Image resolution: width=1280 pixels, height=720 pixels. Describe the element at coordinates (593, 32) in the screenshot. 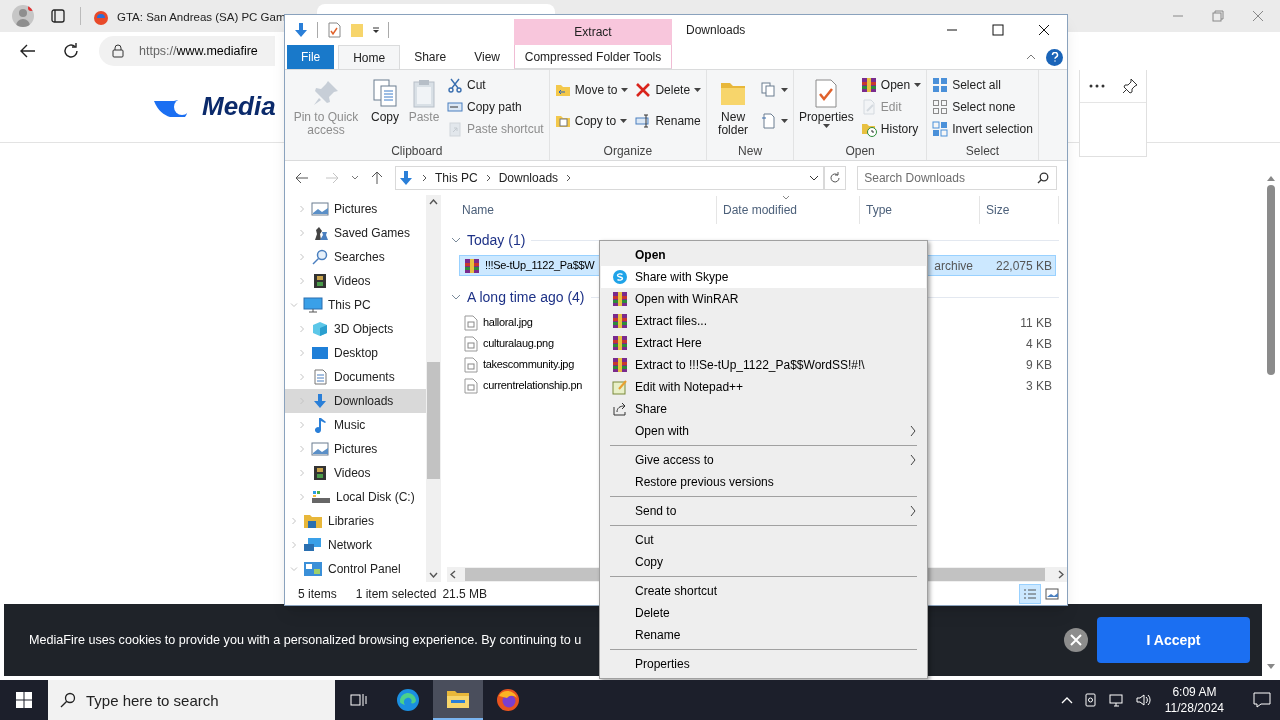

I see `contextual-tab-header: Extract` at that location.